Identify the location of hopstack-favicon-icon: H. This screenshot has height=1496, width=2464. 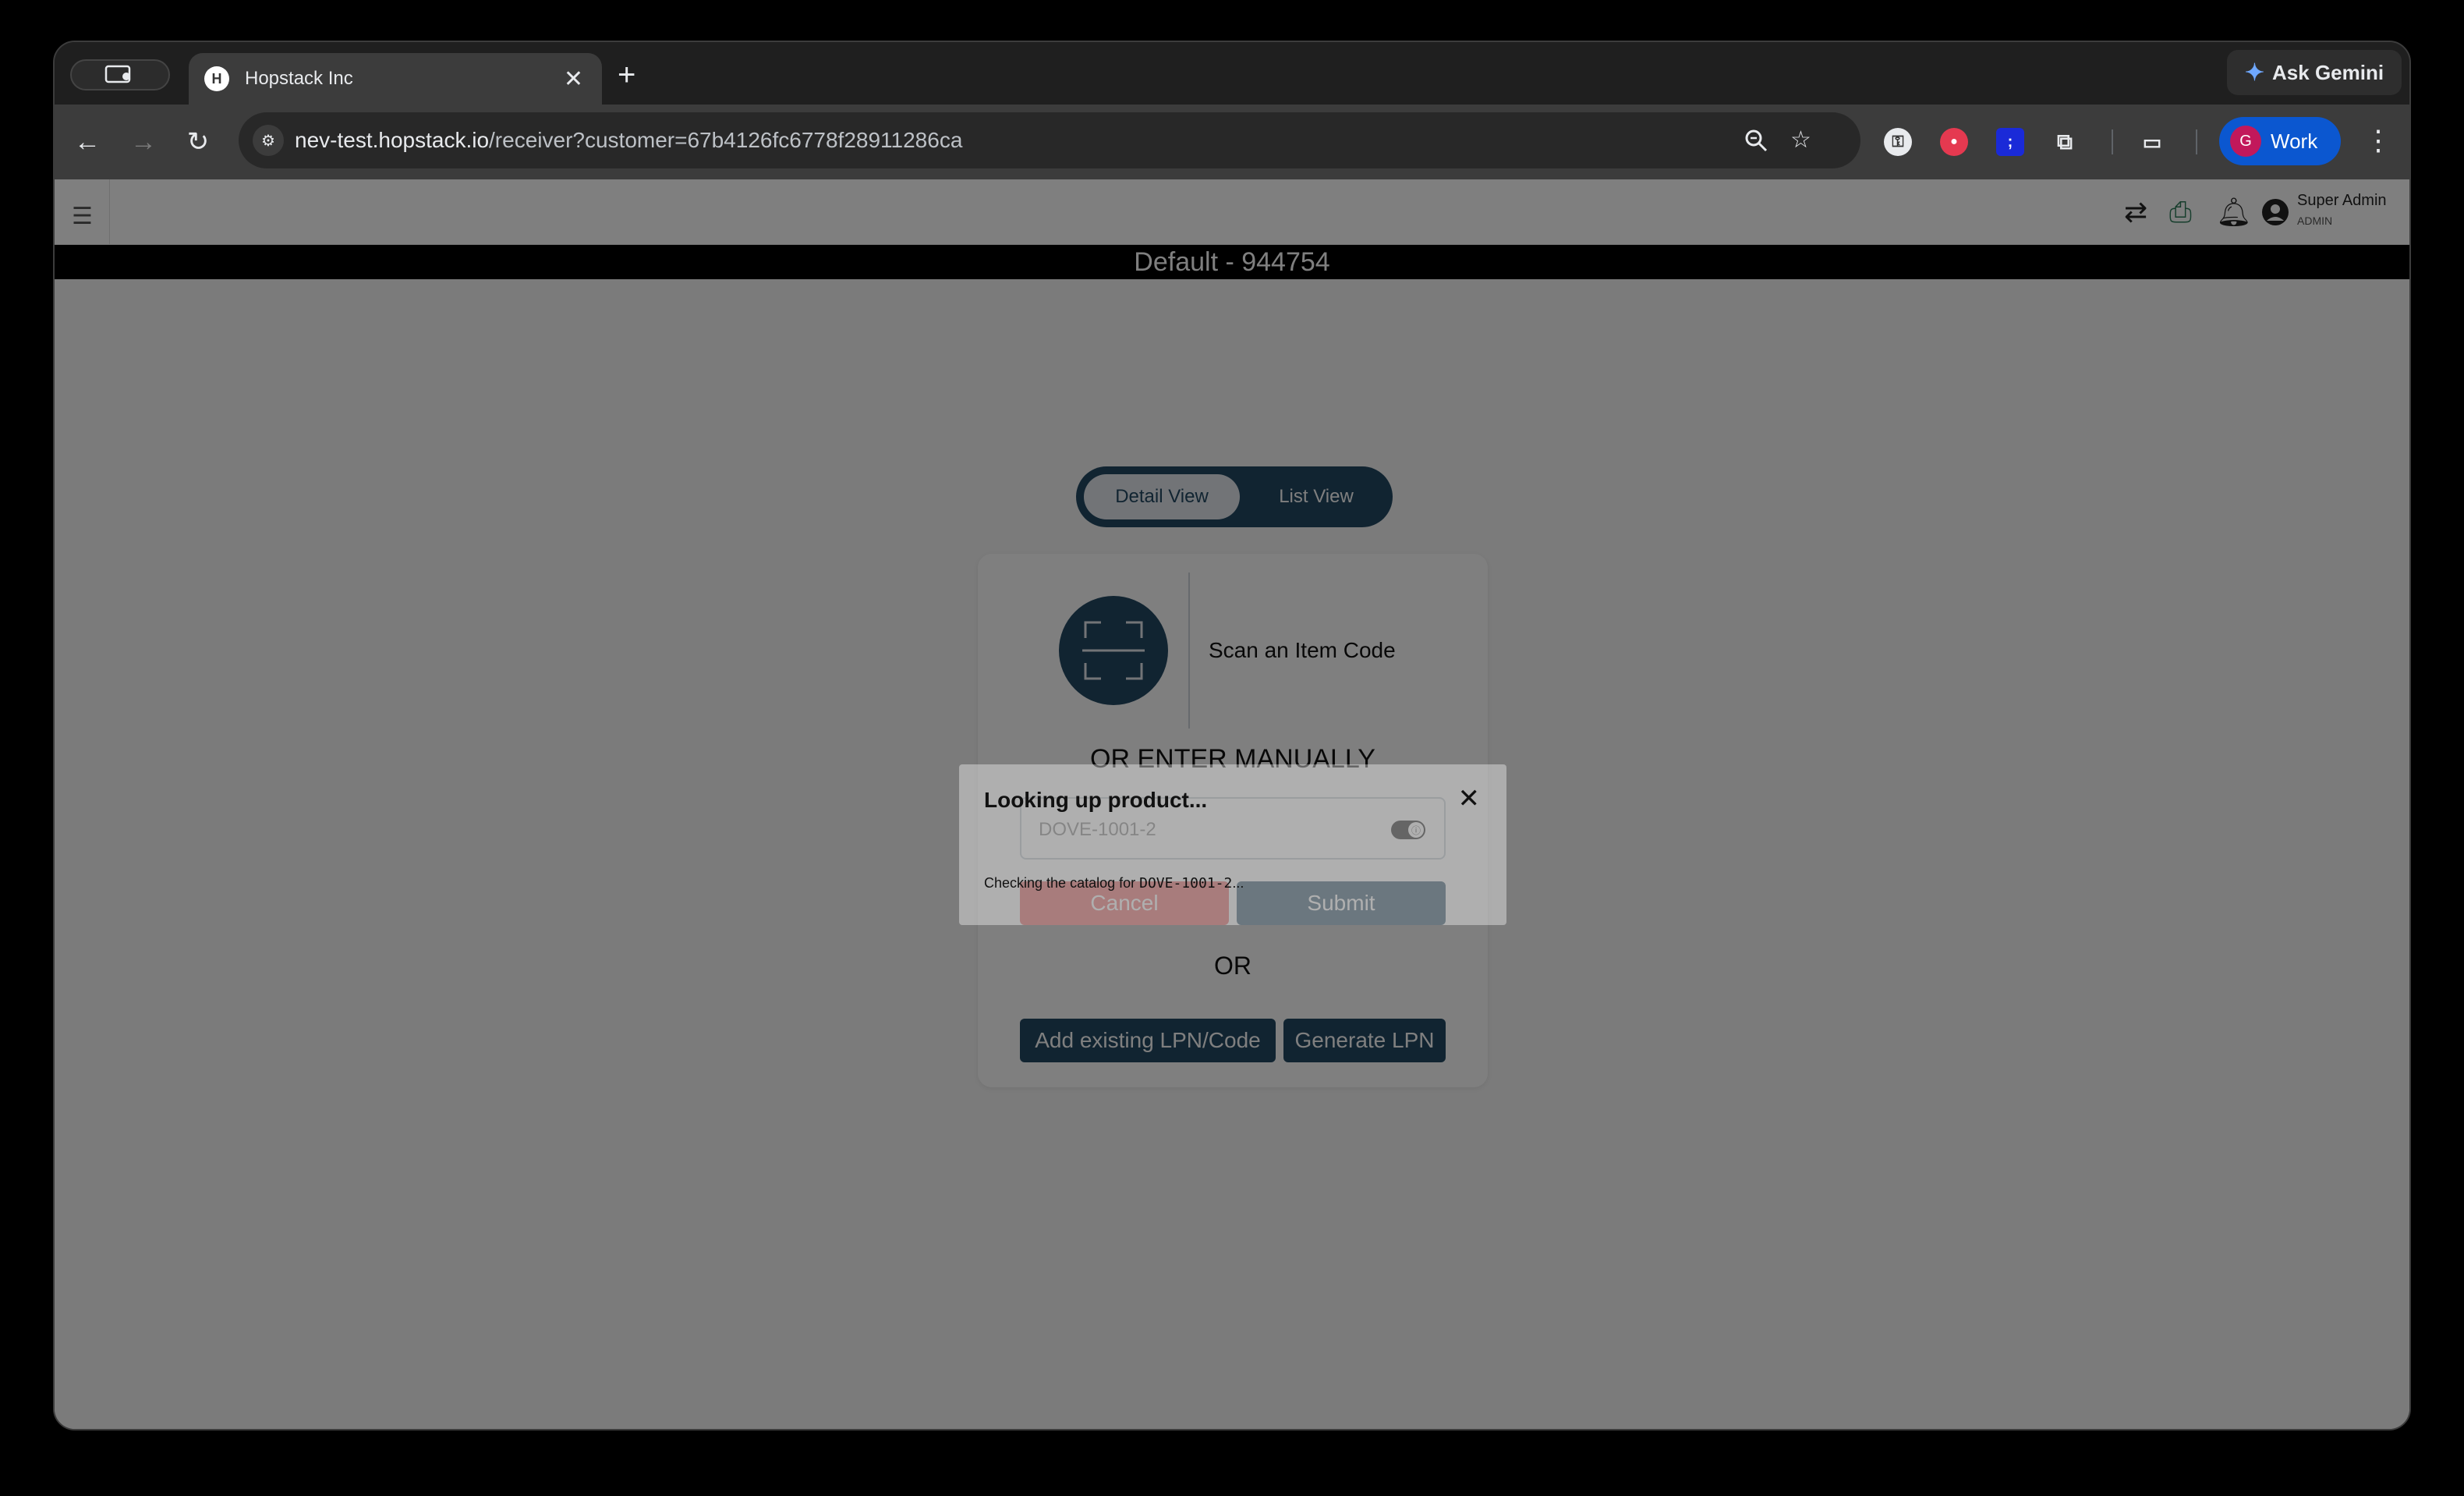
(217, 78).